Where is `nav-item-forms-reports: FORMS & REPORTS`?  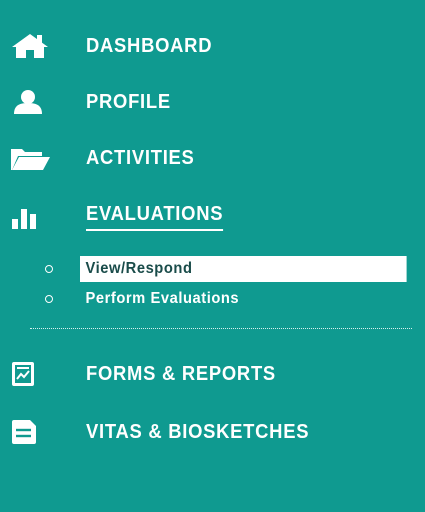 nav-item-forms-reports: FORMS & REPORTS is located at coordinates (212, 374).